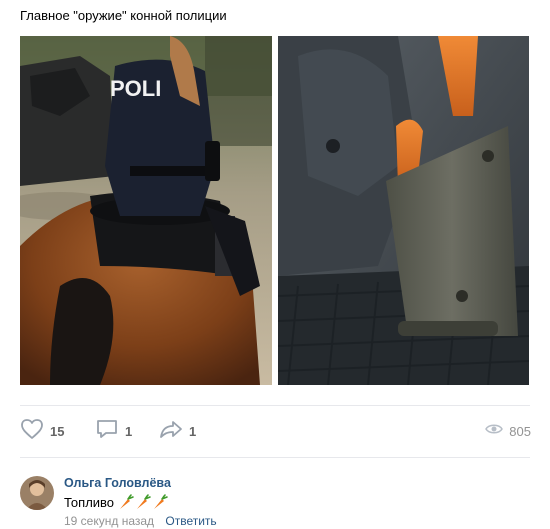 The image size is (550, 529). Describe the element at coordinates (37, 493) in the screenshot. I see `avatar` at that location.